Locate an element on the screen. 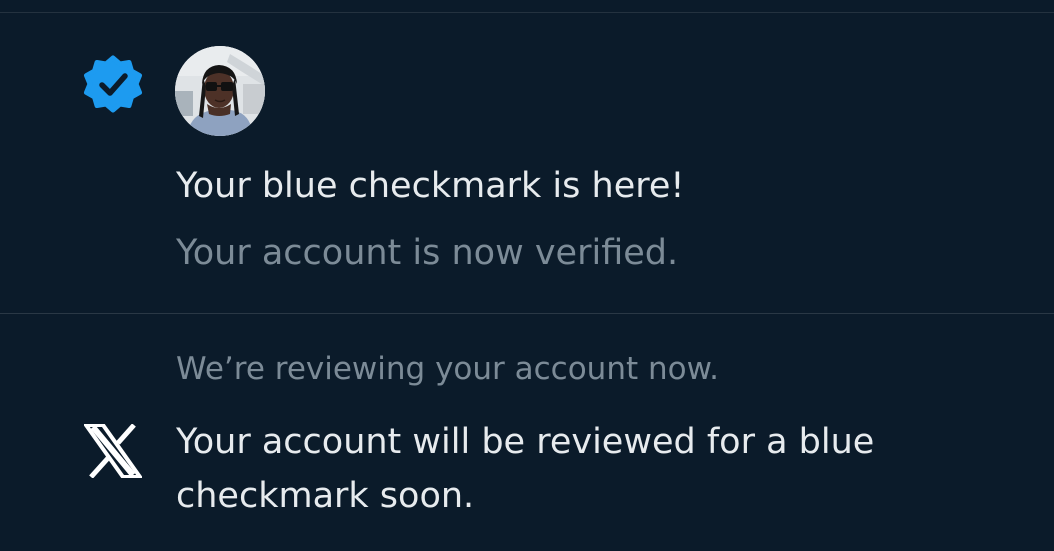 This screenshot has height=551, width=1054. verified-badge-icon is located at coordinates (113, 84).